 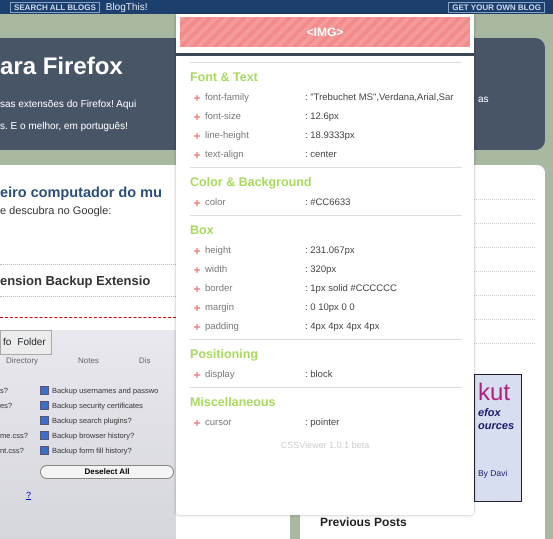 What do you see at coordinates (225, 354) in the screenshot?
I see `section-title: Positioning` at bounding box center [225, 354].